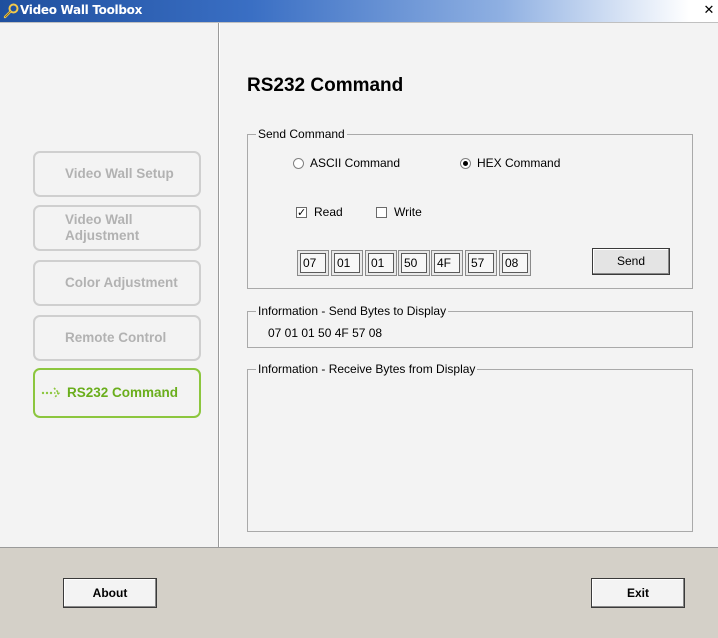 The width and height of the screenshot is (718, 638). I want to click on byte-field-3: 01, so click(381, 263).